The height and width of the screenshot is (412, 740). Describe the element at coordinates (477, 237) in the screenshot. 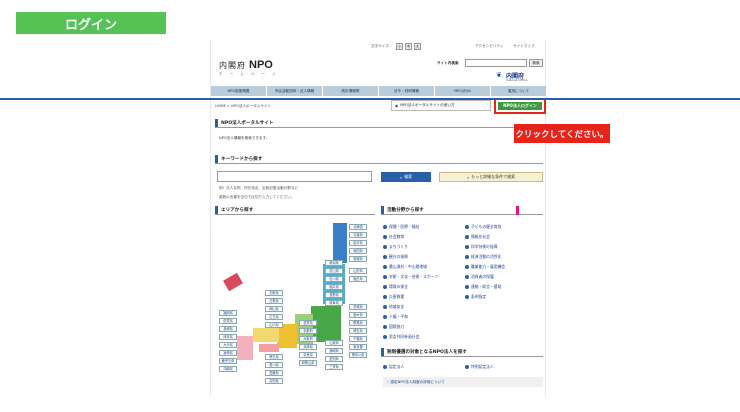

I see `activity-item: 情報化社会` at that location.